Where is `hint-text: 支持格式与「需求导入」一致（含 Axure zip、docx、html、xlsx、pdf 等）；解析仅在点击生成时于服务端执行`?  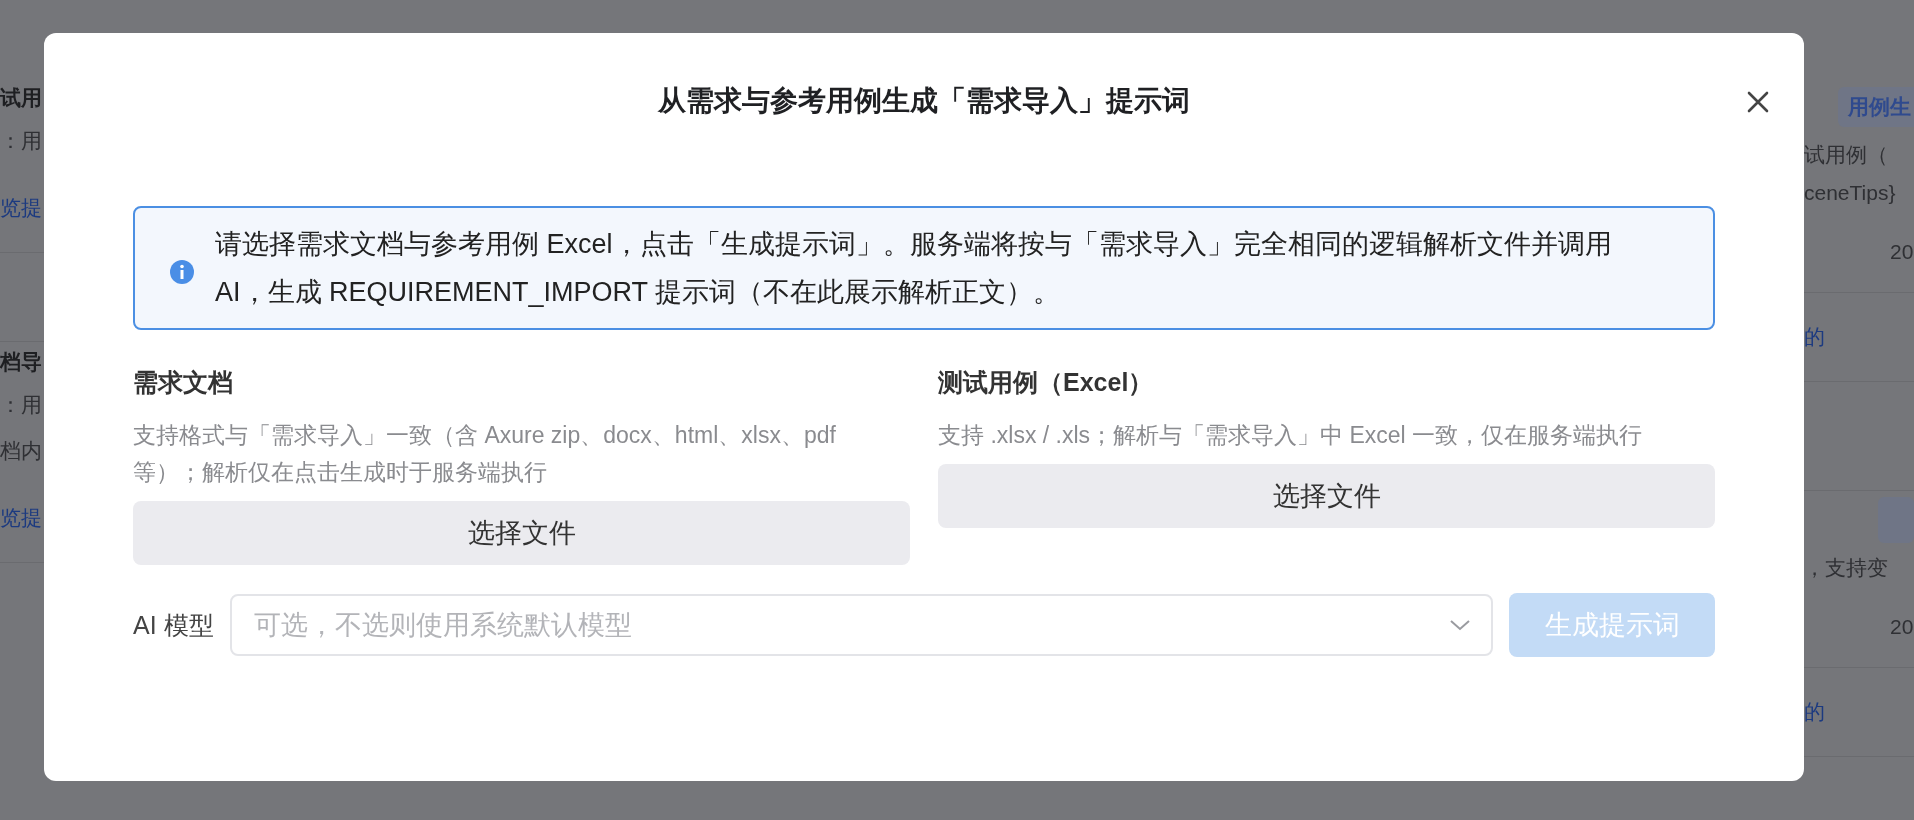 hint-text: 支持格式与「需求导入」一致（含 Axure zip、docx、html、xlsx、pdf 等）；解析仅在点击生成时于服务端执行 is located at coordinates (485, 454).